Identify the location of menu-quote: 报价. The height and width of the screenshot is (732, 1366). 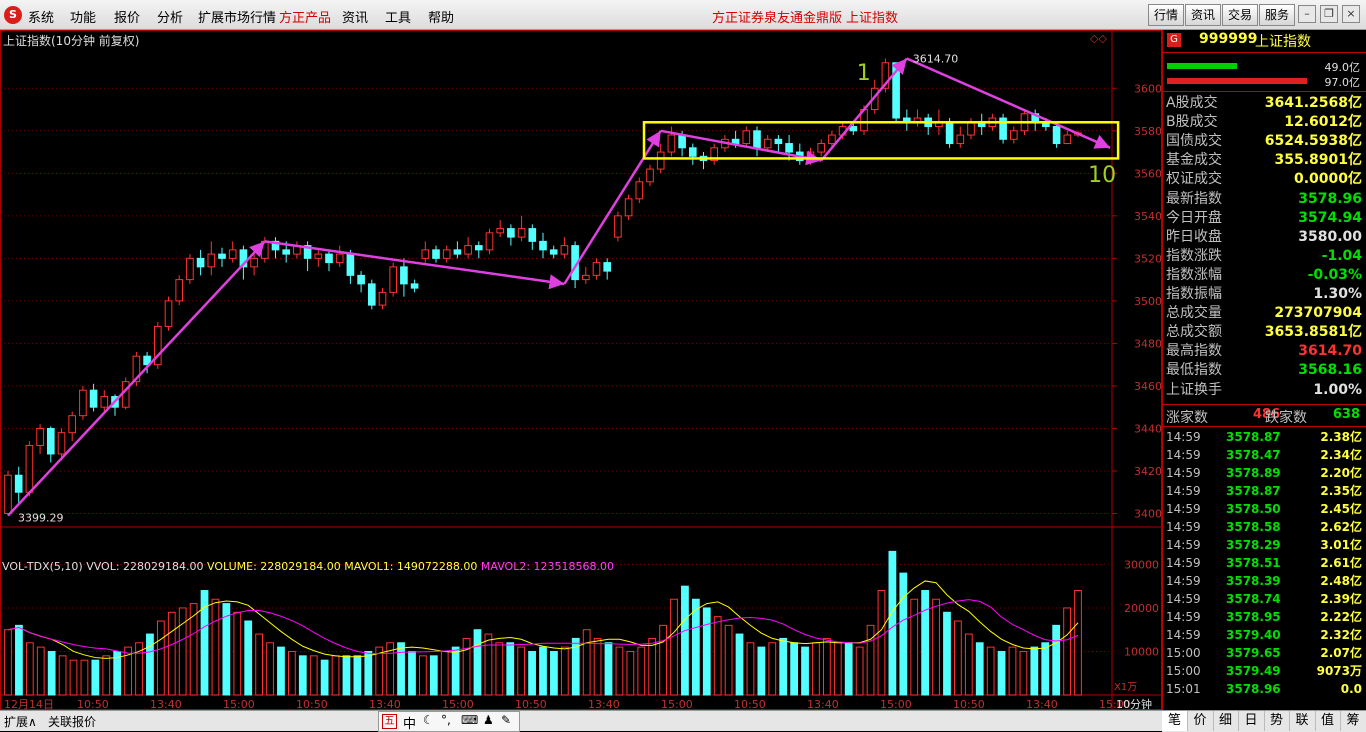
(127, 16).